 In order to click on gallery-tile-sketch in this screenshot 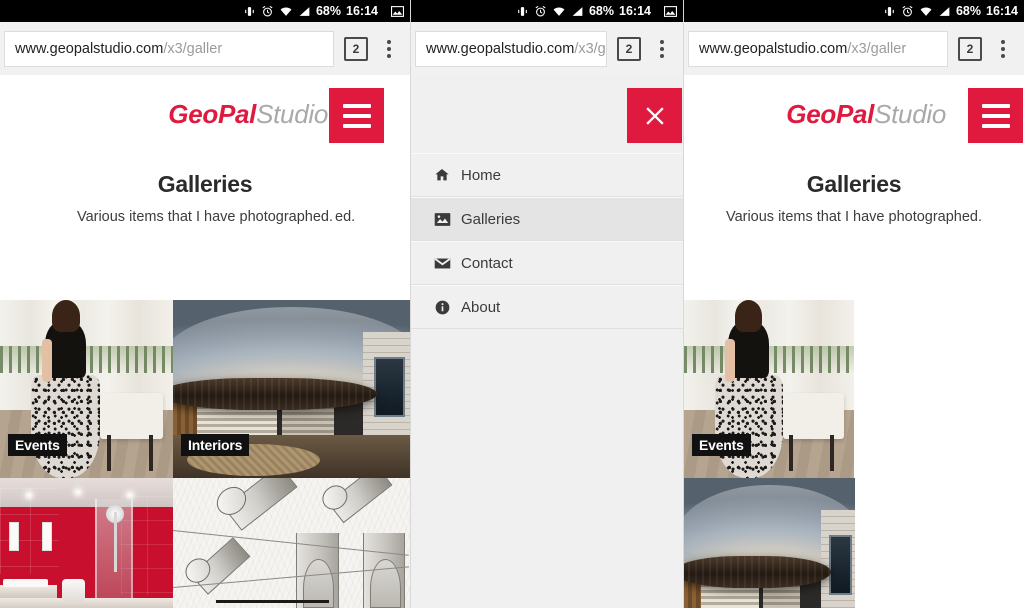, I will do `click(291, 543)`.